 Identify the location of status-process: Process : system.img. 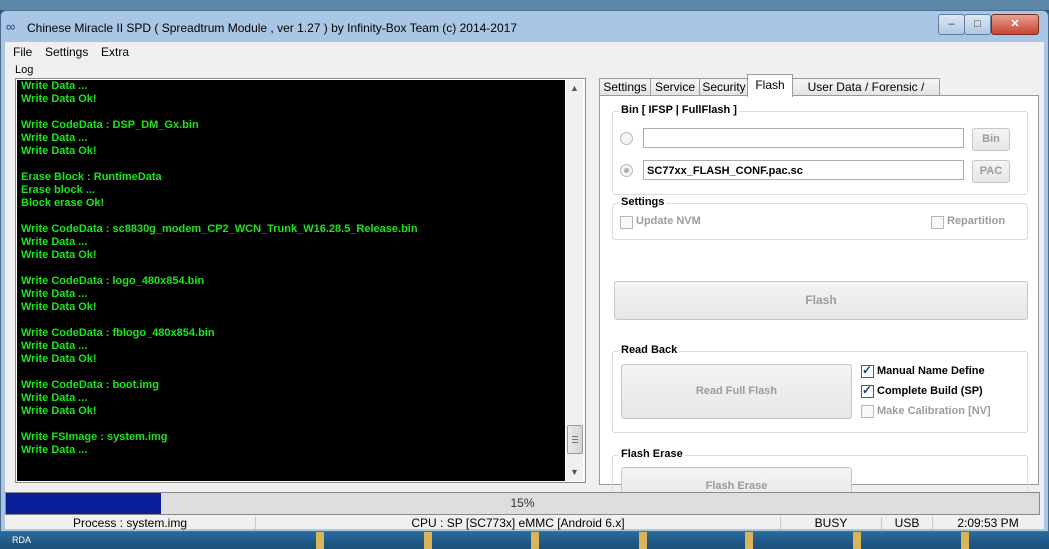
(130, 523).